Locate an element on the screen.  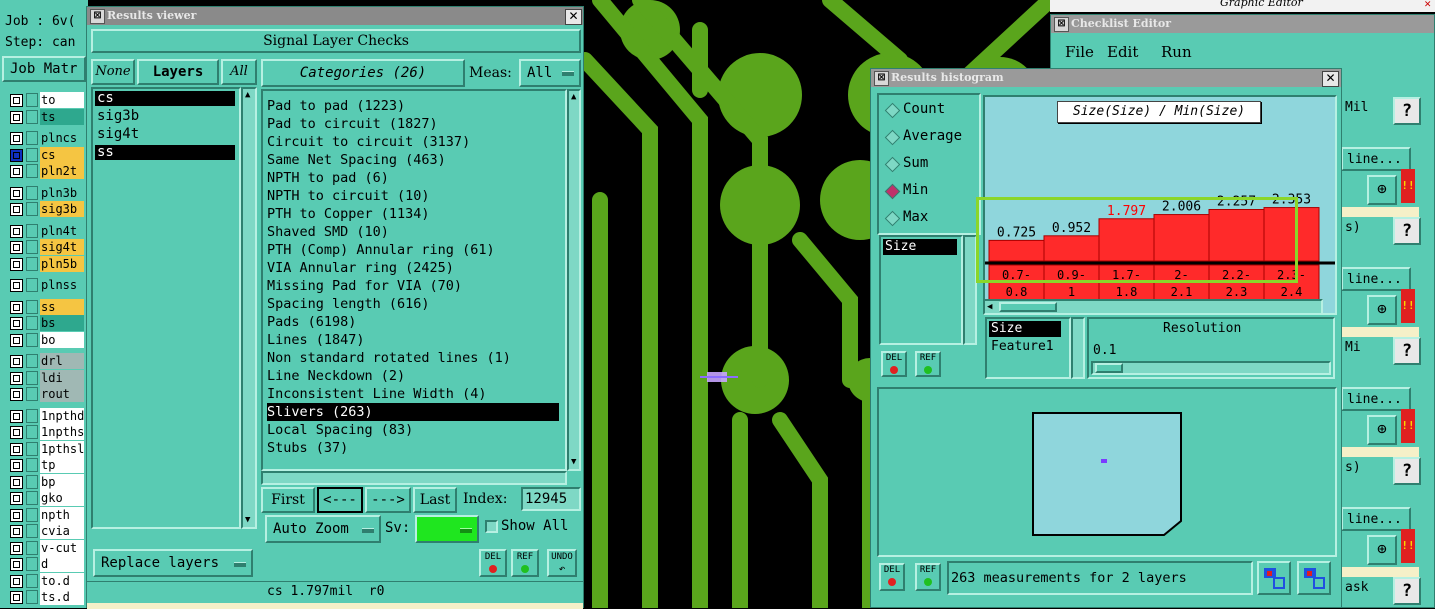
category-item: Missing Pad for VIA (70) is located at coordinates (364, 286).